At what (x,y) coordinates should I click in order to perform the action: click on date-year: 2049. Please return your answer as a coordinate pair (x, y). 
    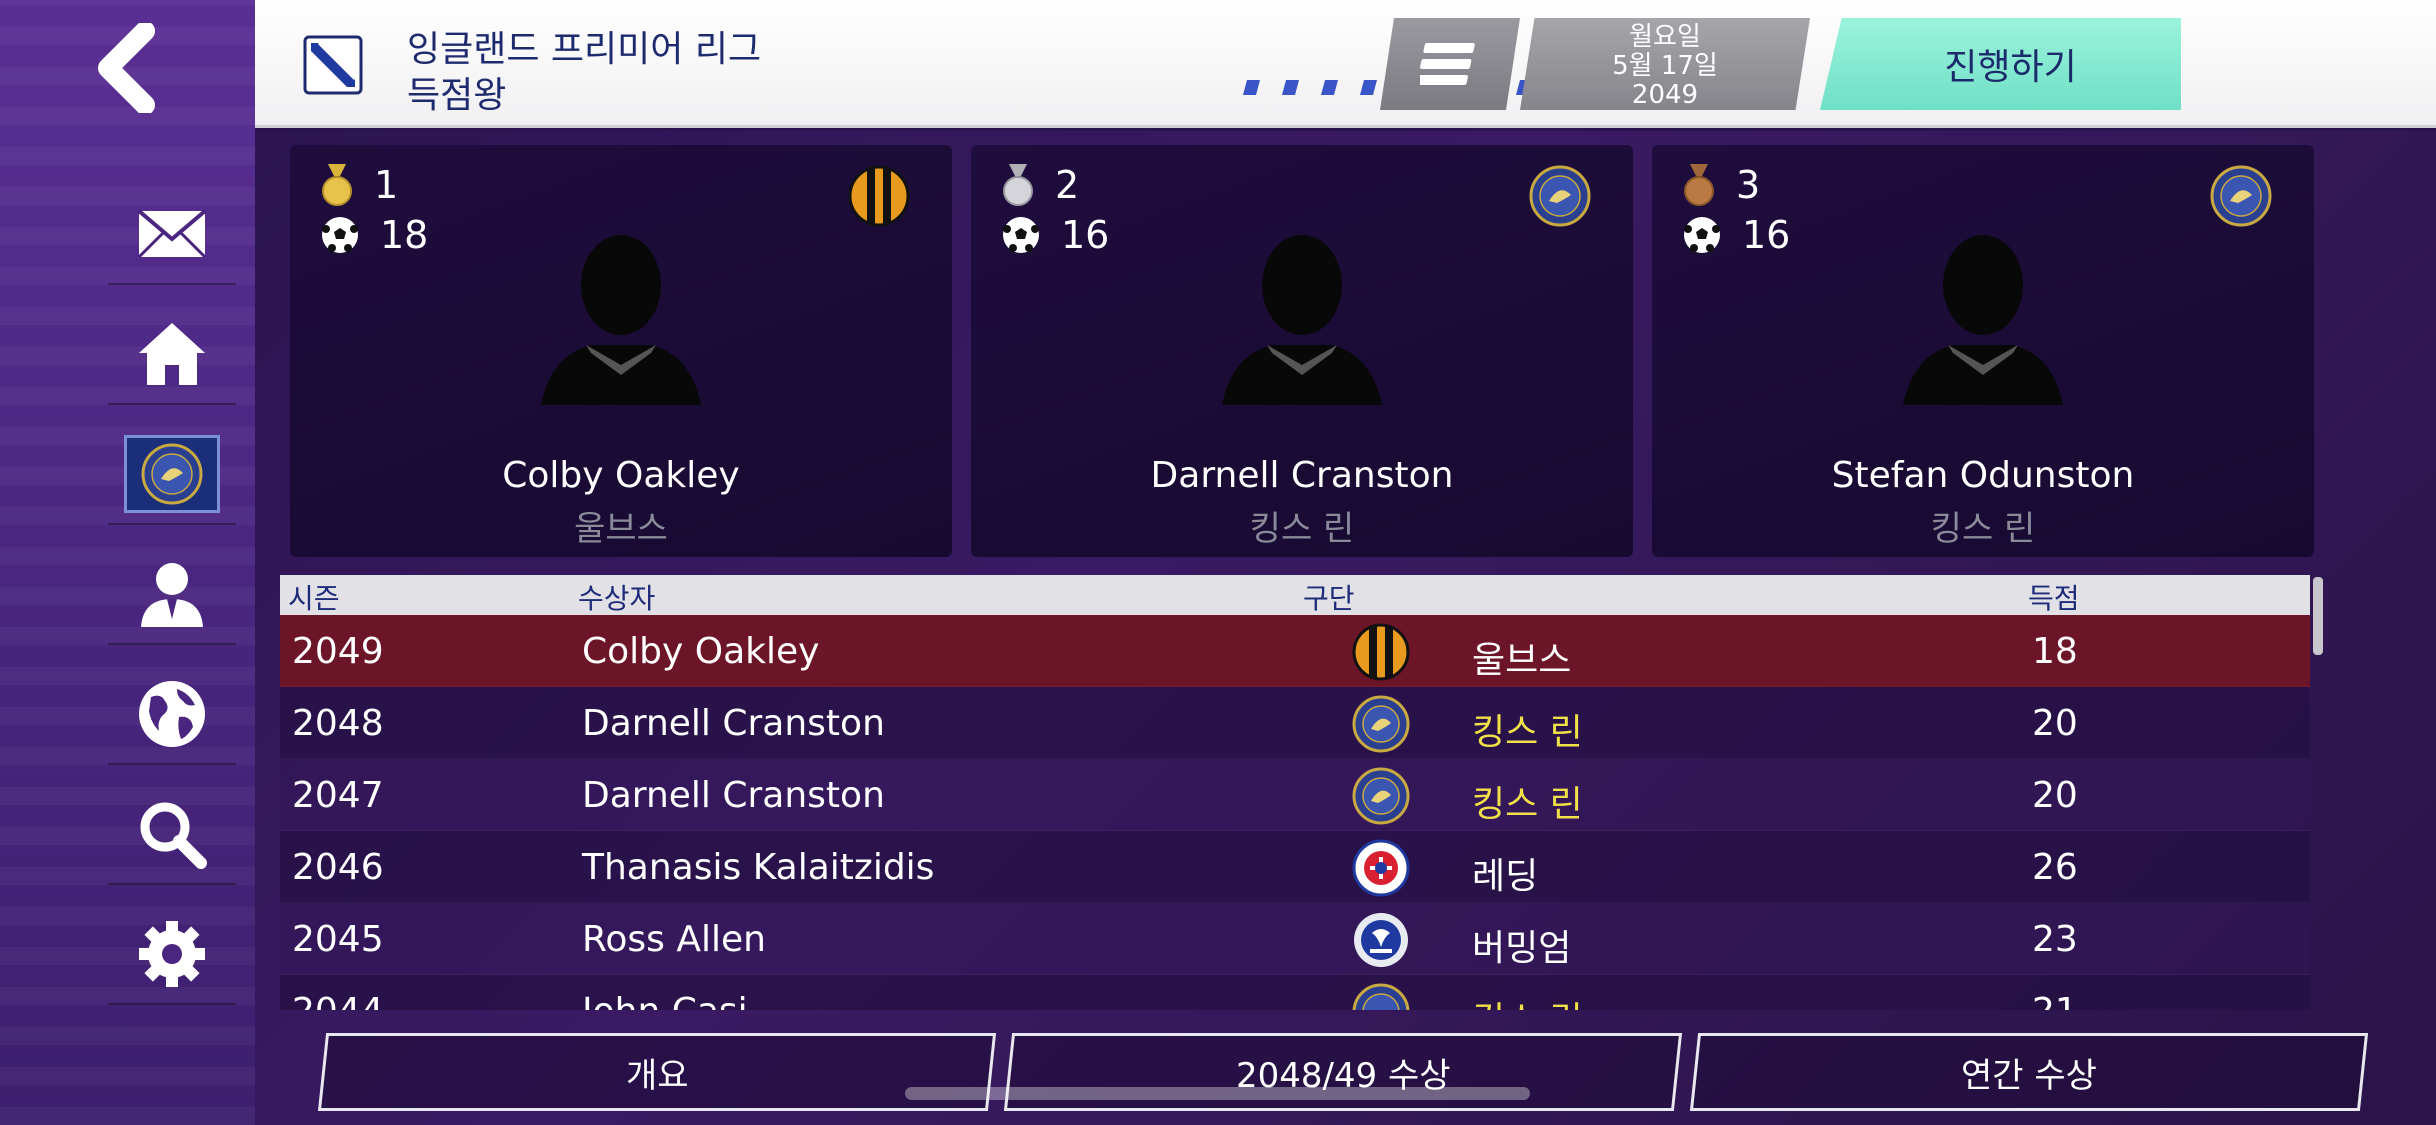
    Looking at the image, I should click on (1665, 95).